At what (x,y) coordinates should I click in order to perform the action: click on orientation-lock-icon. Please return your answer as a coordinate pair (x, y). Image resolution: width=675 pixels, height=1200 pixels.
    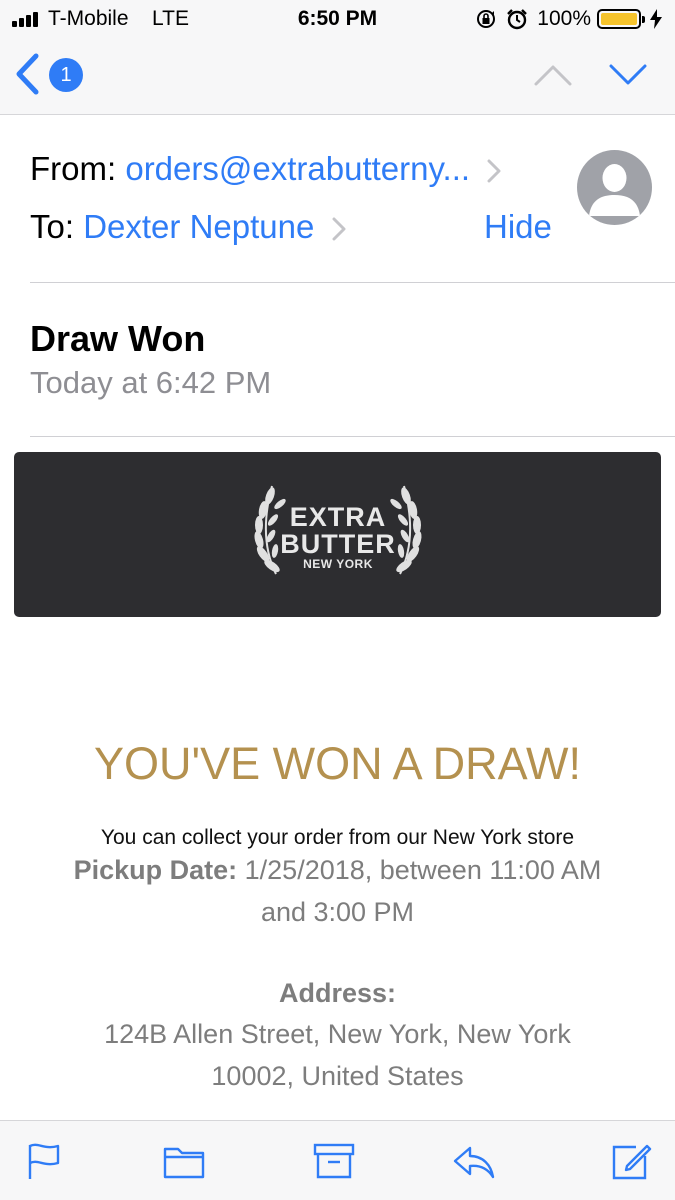
    Looking at the image, I should click on (486, 19).